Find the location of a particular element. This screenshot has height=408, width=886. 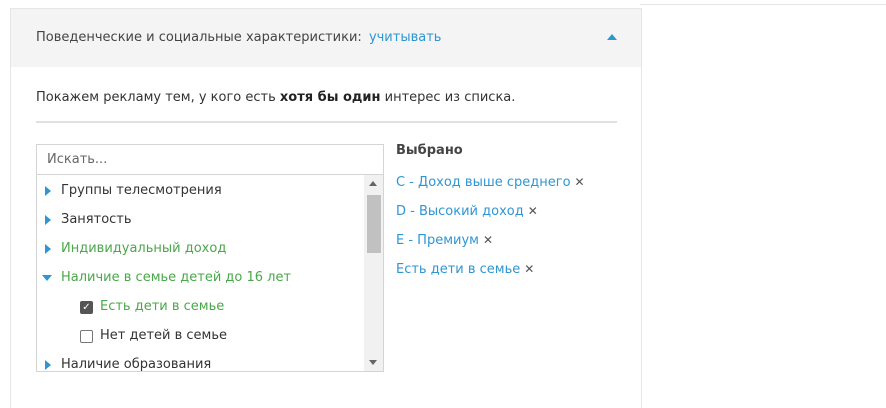

selected-item-link: Есть дети в семье is located at coordinates (458, 269).